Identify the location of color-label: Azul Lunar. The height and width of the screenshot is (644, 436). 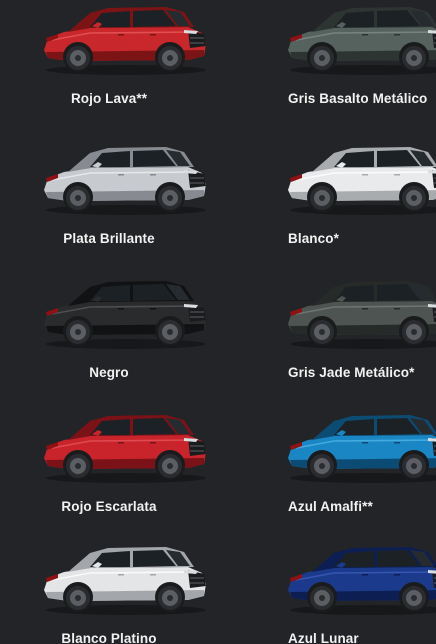
(323, 637).